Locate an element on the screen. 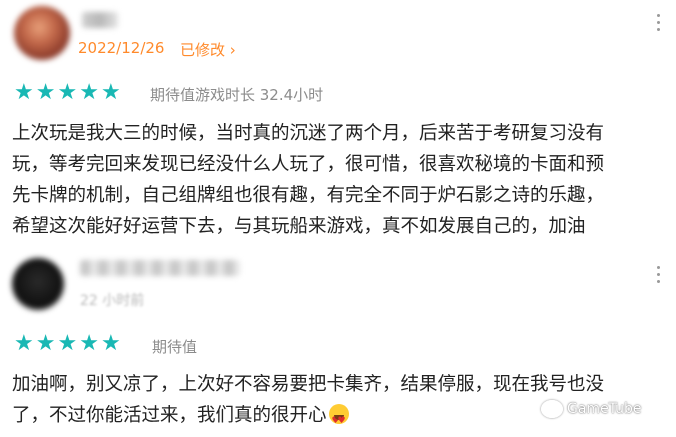 This screenshot has height=437, width=676. review-line: 希望这次能好好运营下去，与其玩船来游戏，真不如发展自己的，加油 is located at coordinates (299, 226).